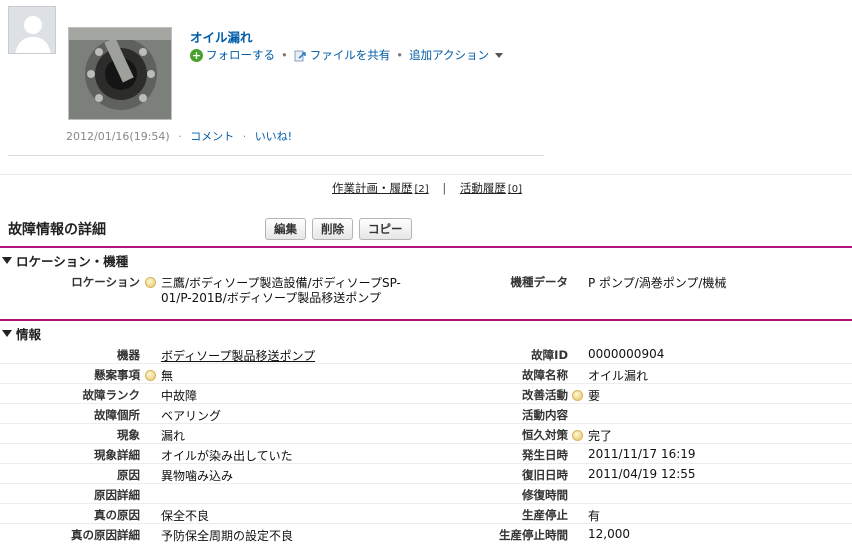  Describe the element at coordinates (609, 534) in the screenshot. I see `field-value: 12,000` at that location.